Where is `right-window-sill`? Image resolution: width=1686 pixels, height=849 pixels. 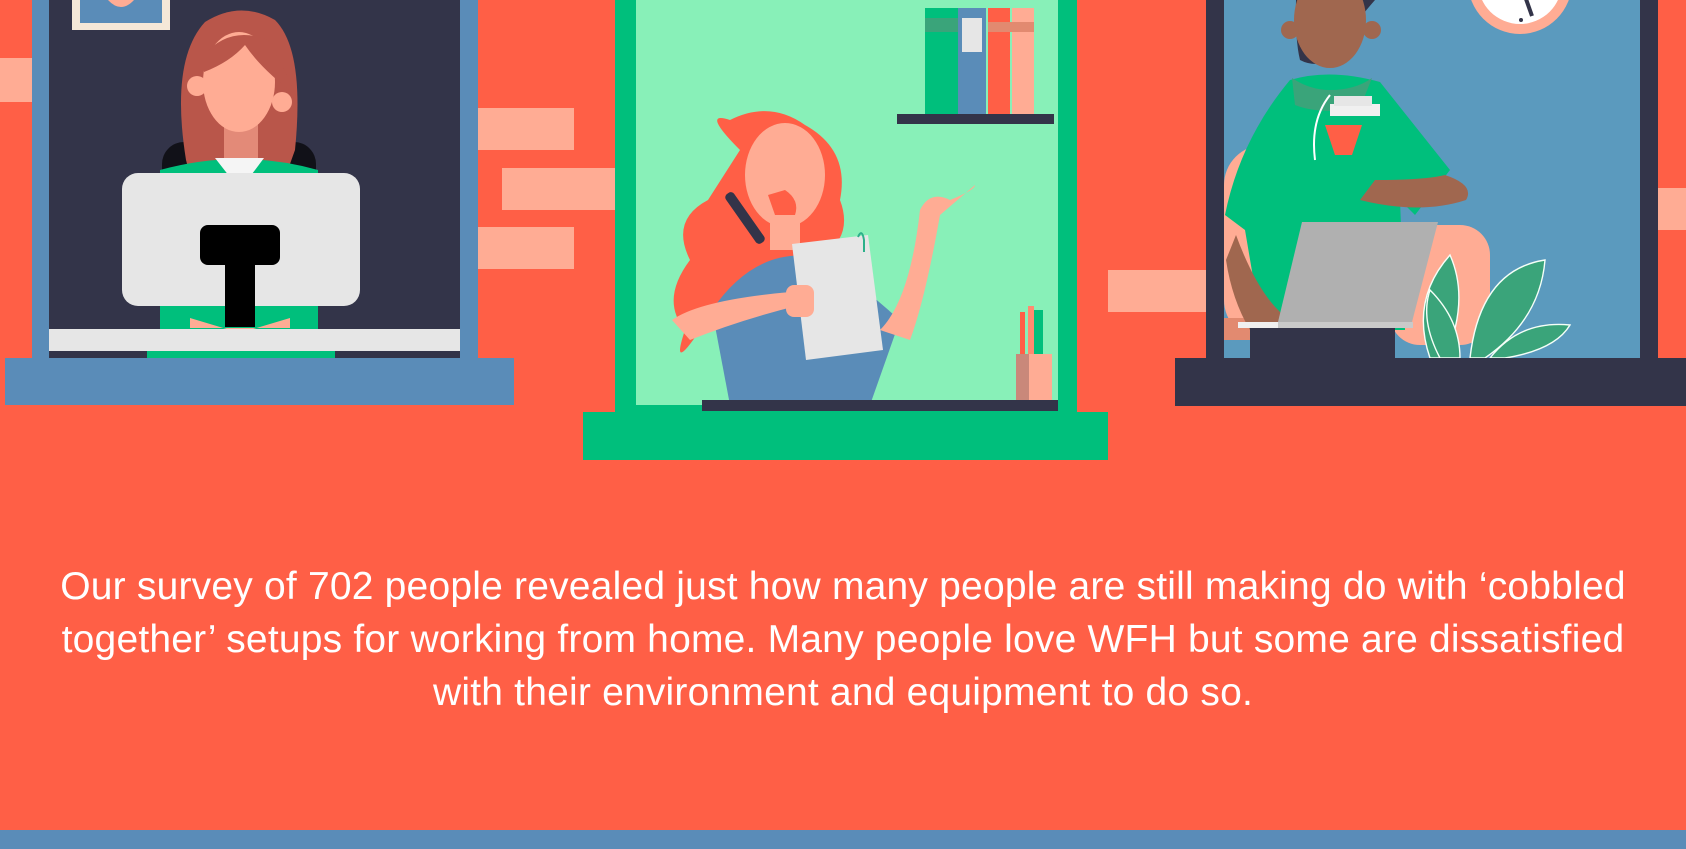
right-window-sill is located at coordinates (1430, 382).